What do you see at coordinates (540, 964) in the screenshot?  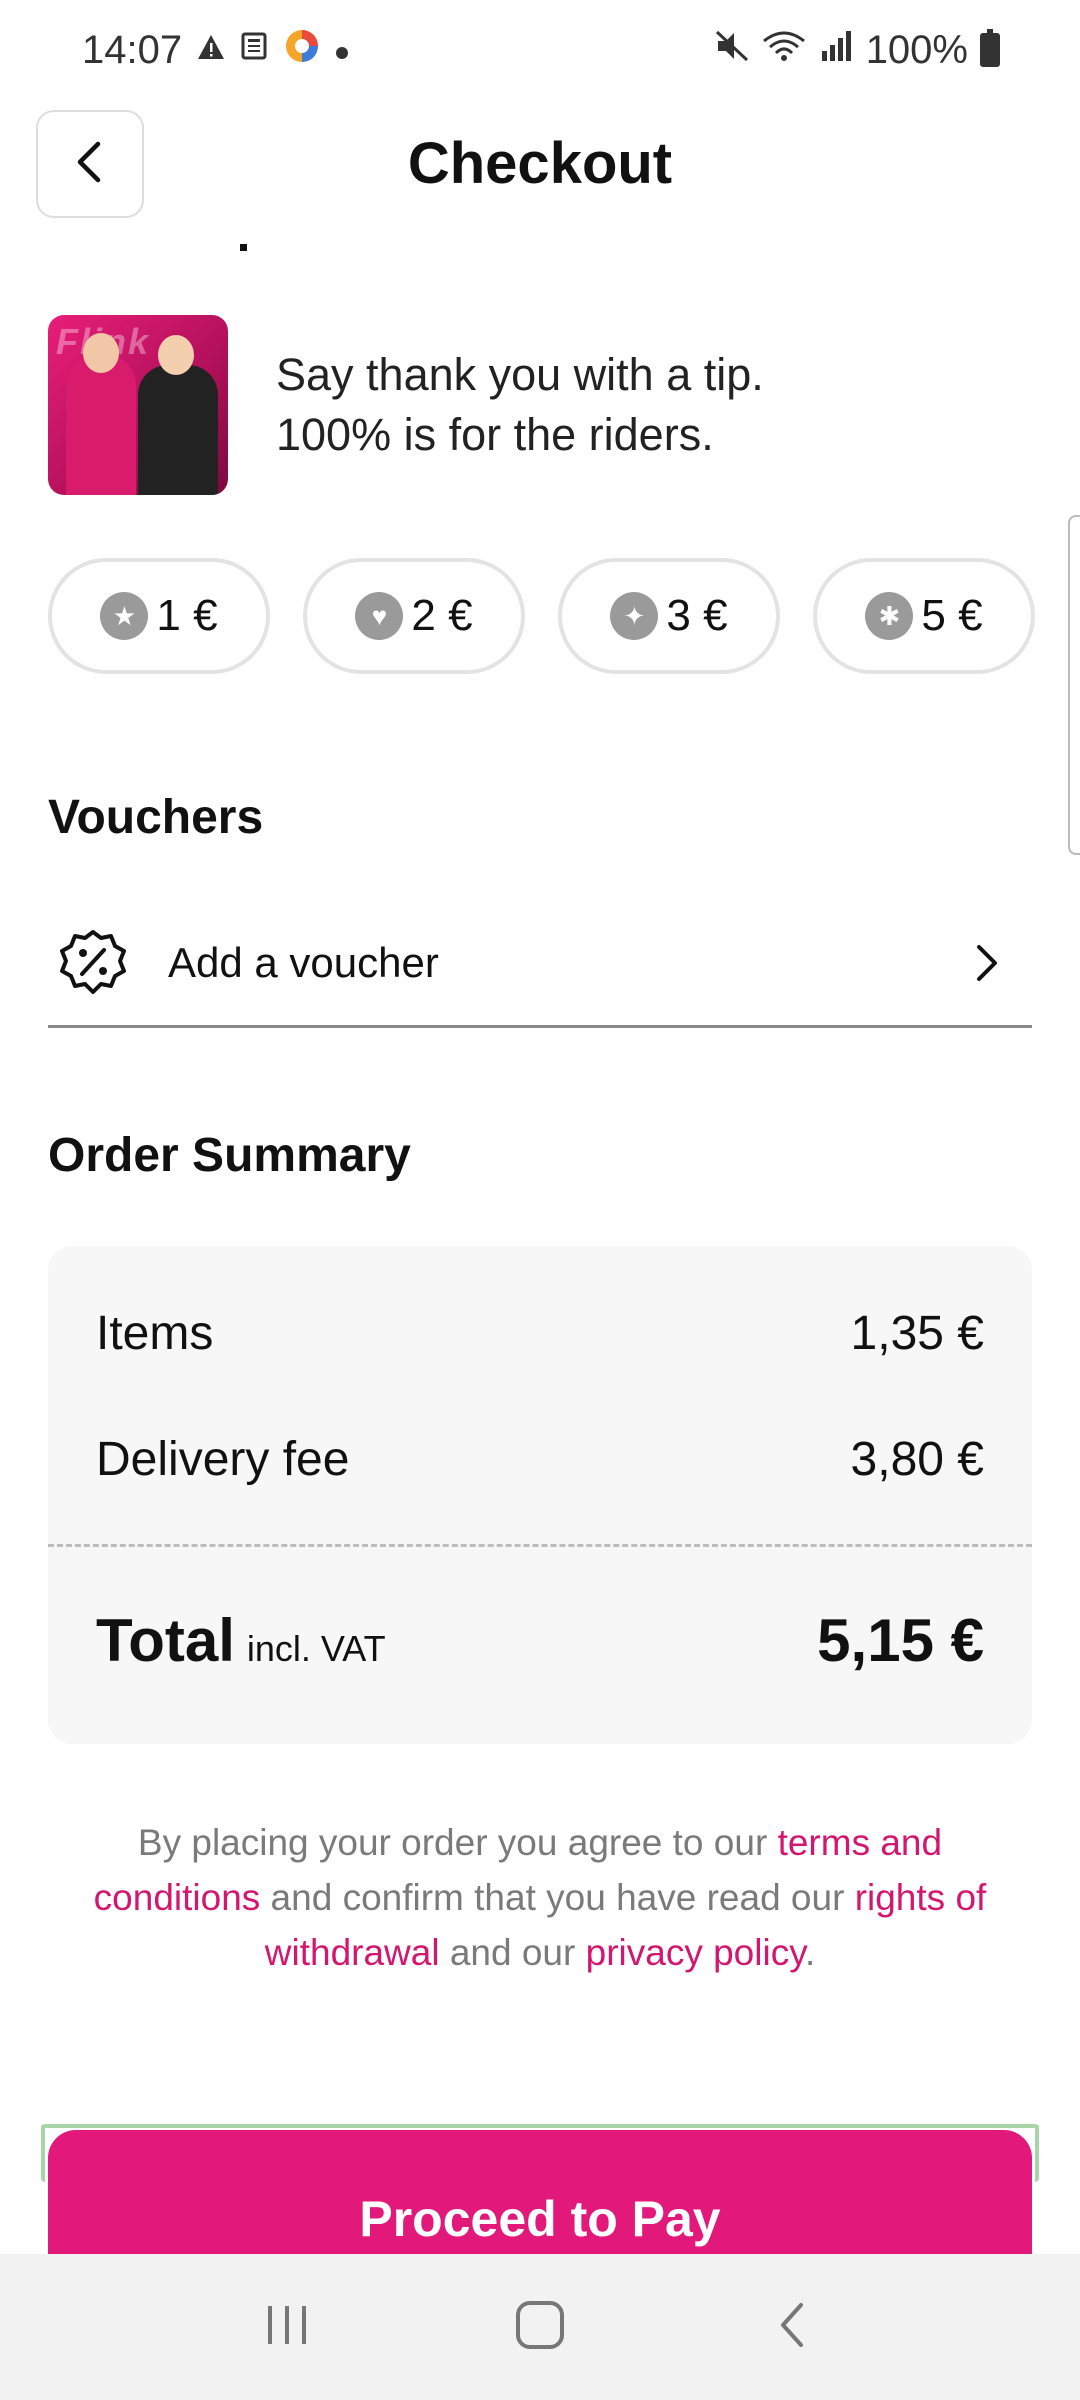 I see `add-voucher-row: Add a voucher` at bounding box center [540, 964].